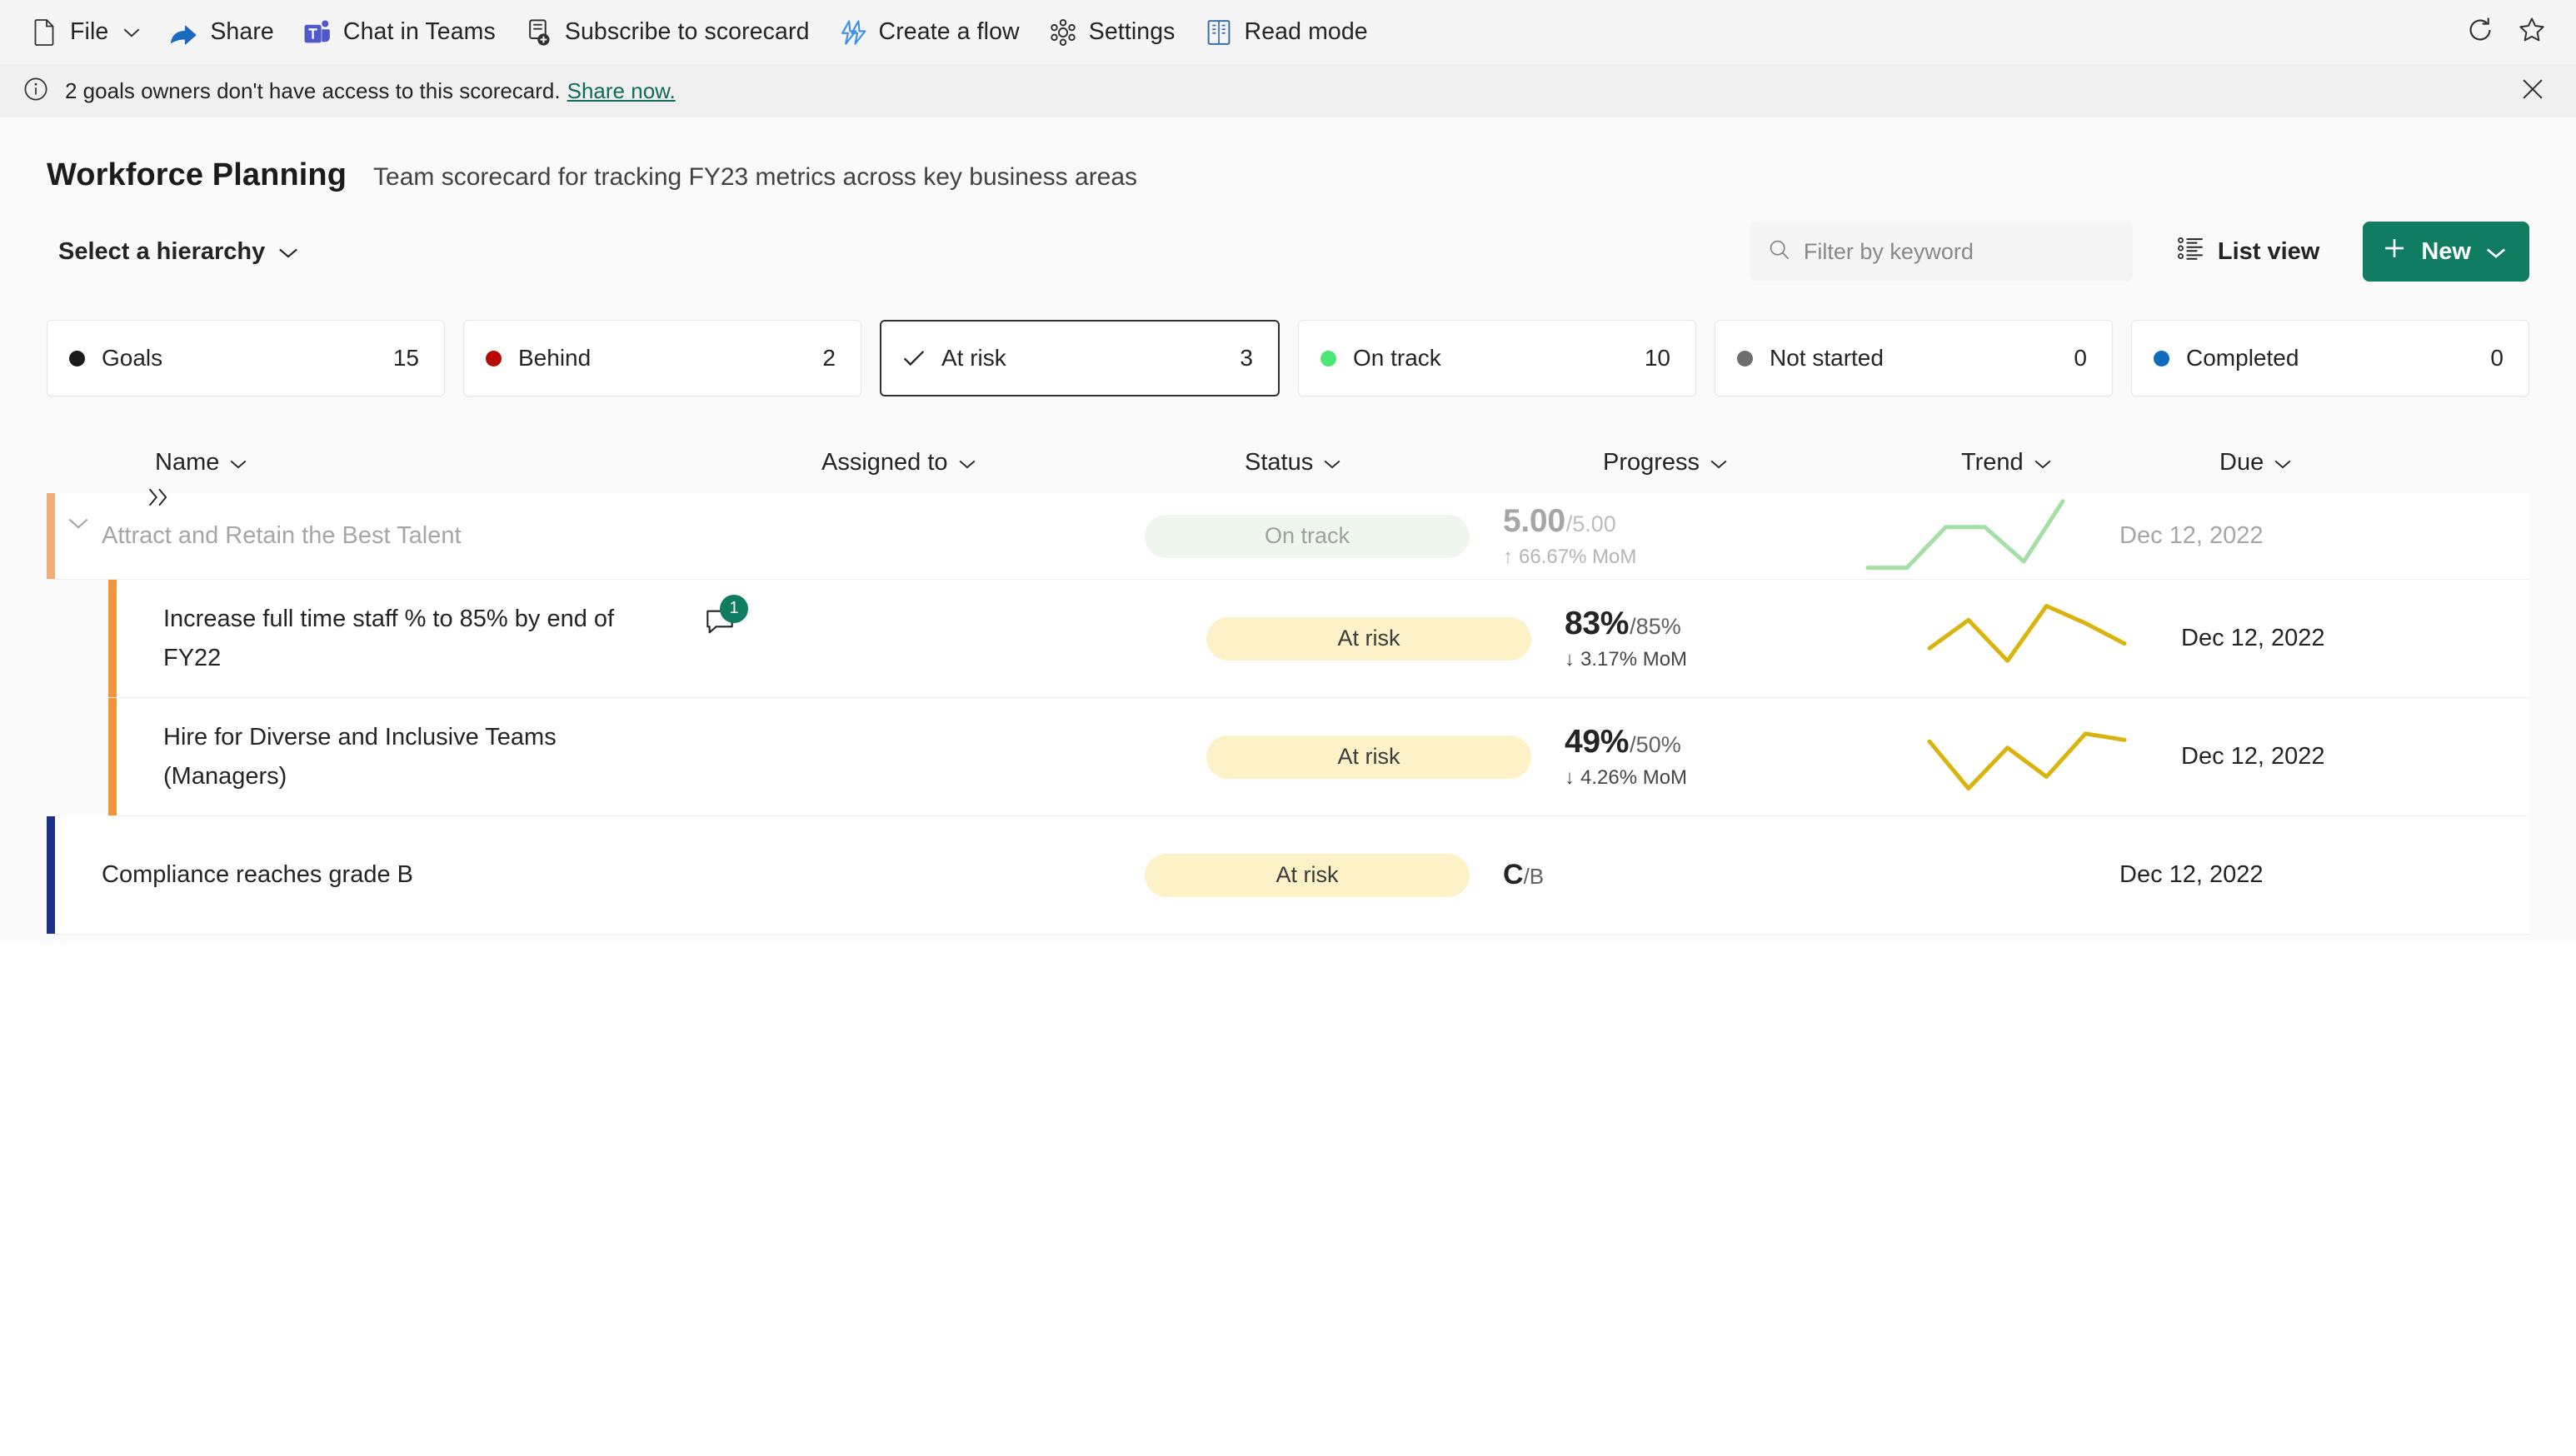  Describe the element at coordinates (51, 536) in the screenshot. I see `row-accent-bar` at that location.